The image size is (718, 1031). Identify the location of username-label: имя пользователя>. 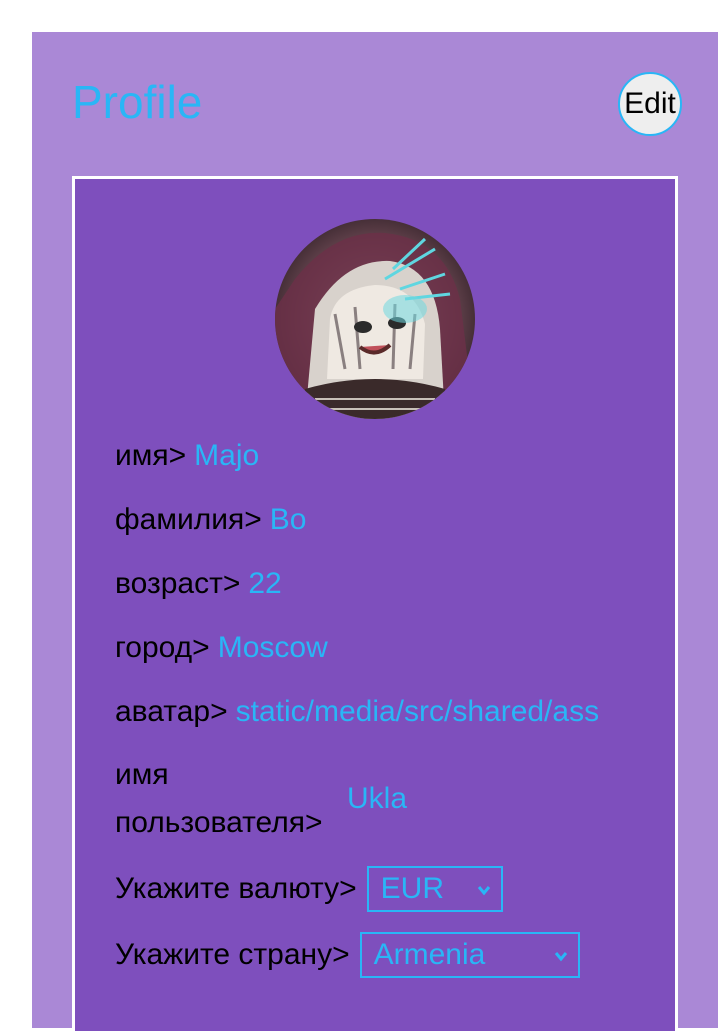
(219, 798).